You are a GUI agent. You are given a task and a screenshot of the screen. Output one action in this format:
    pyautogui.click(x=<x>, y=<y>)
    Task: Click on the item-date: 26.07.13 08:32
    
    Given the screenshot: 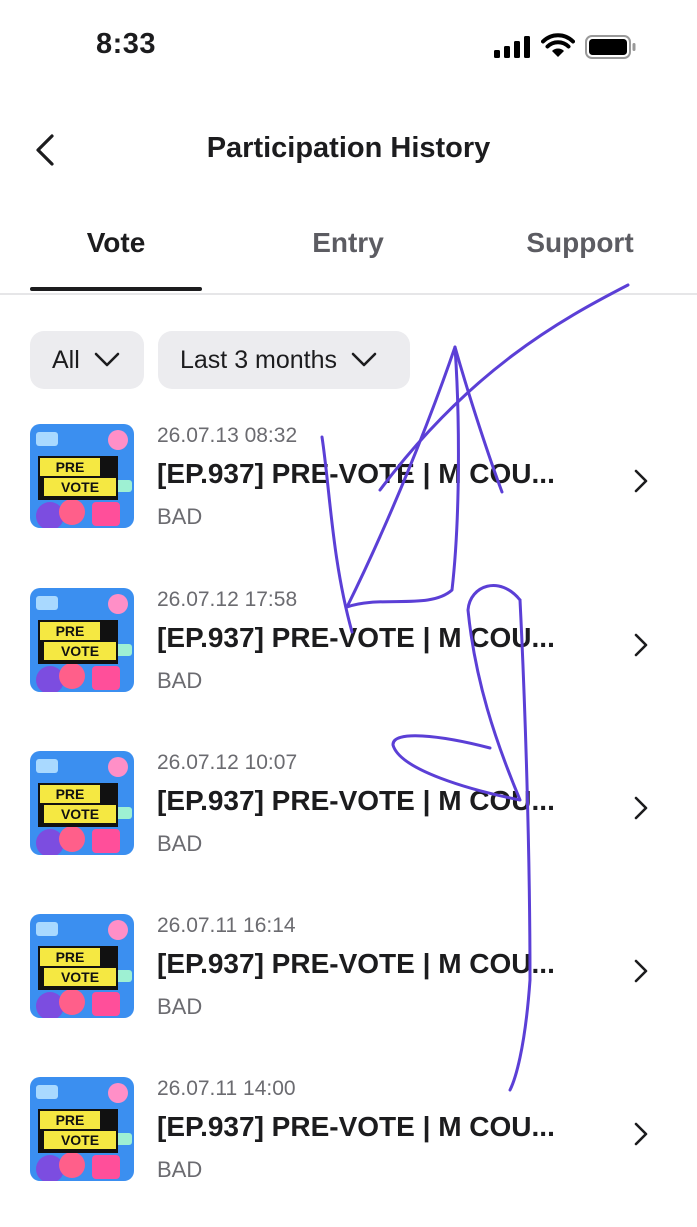 What is the action you would take?
    pyautogui.click(x=227, y=435)
    